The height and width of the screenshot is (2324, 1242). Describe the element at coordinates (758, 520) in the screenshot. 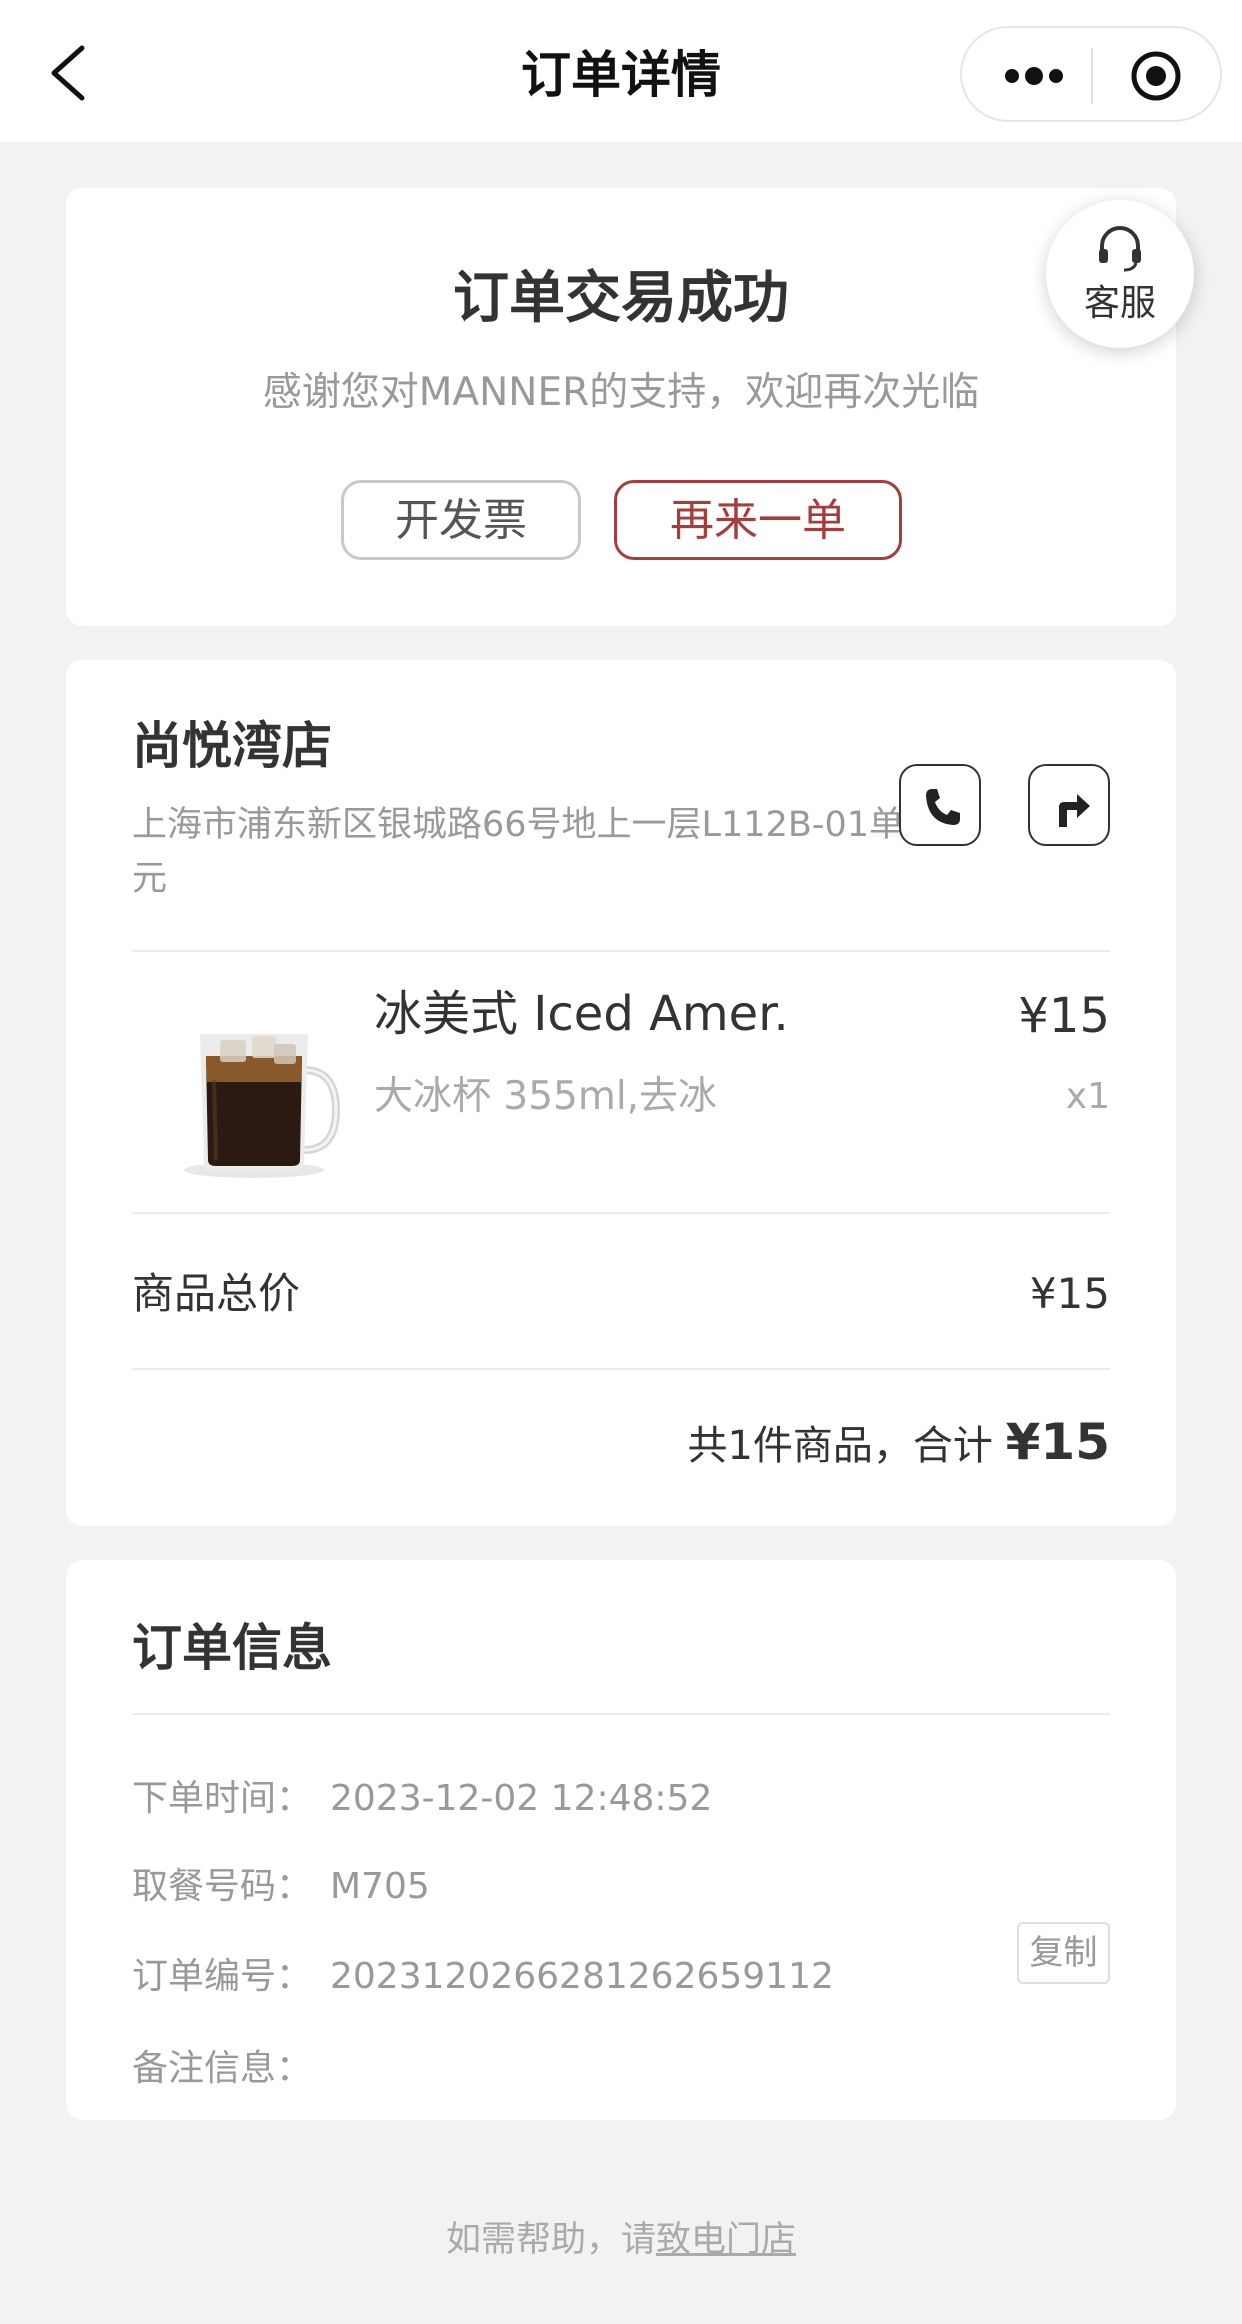

I see `reorder-button: 再来一单` at that location.